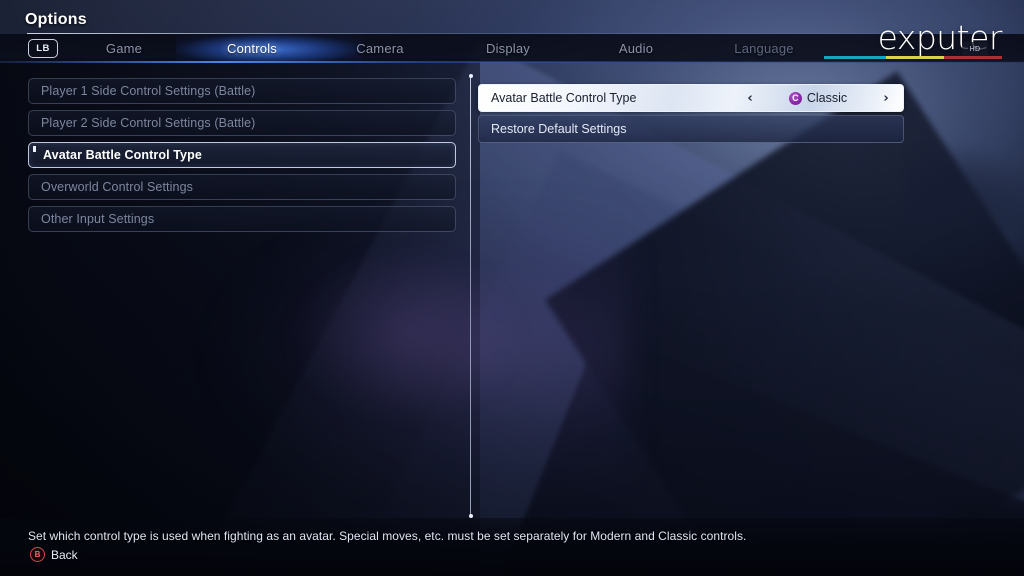 The image size is (1024, 576). Describe the element at coordinates (512, 547) in the screenshot. I see `footer-bar` at that location.